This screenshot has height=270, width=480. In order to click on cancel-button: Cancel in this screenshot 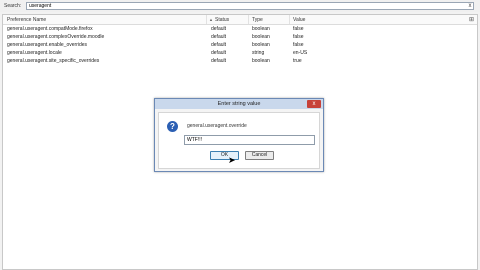, I will do `click(259, 155)`.